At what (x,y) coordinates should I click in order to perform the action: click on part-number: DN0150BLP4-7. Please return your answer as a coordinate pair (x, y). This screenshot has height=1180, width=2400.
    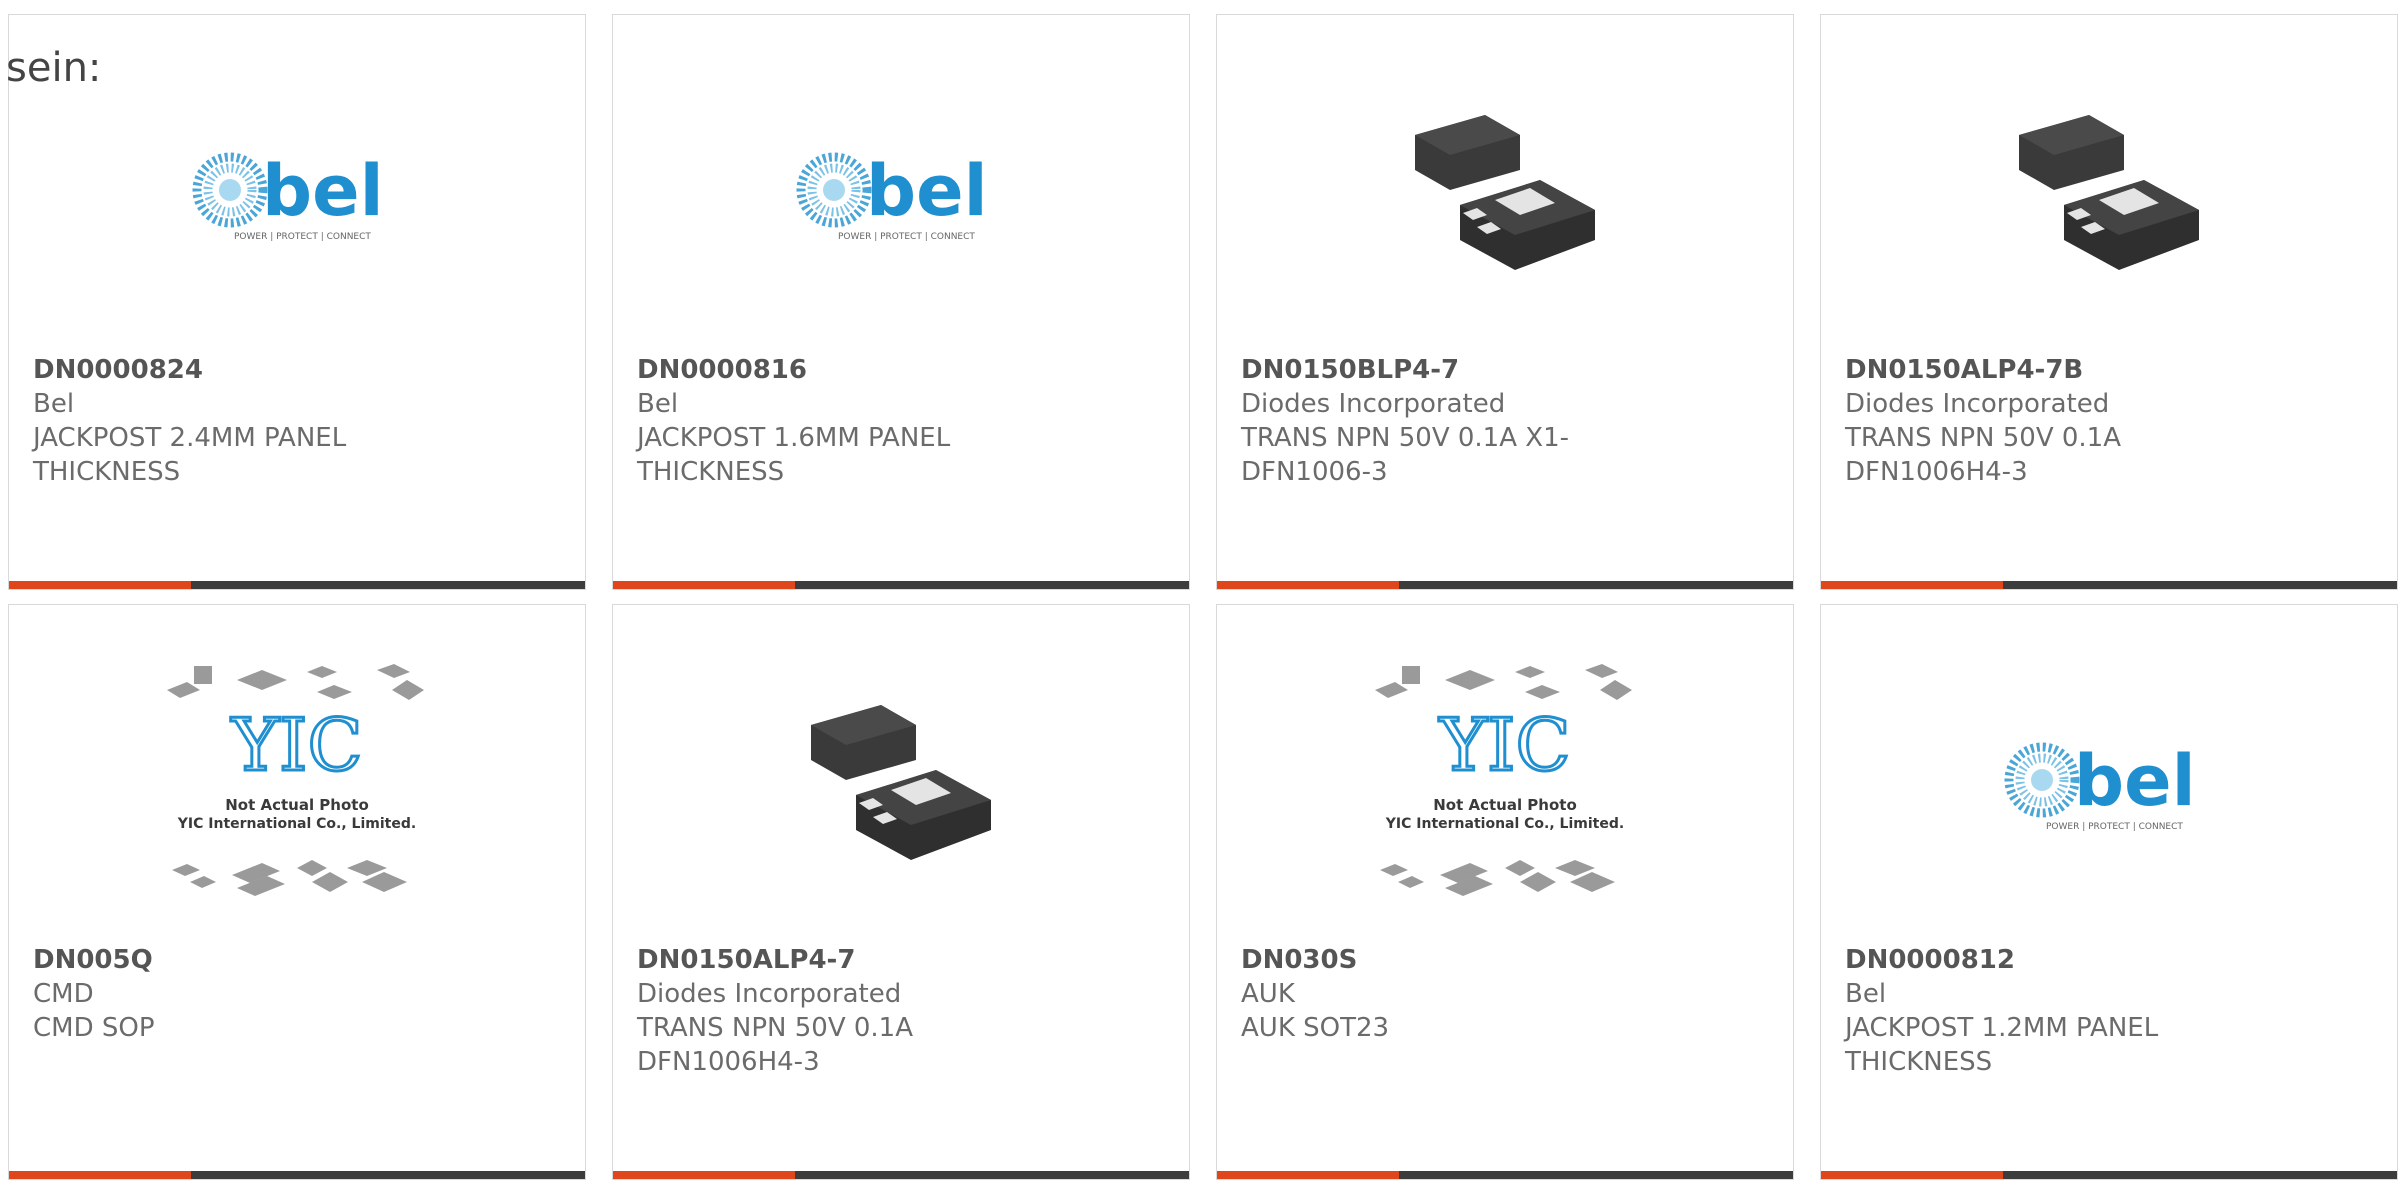
    Looking at the image, I should click on (1451, 370).